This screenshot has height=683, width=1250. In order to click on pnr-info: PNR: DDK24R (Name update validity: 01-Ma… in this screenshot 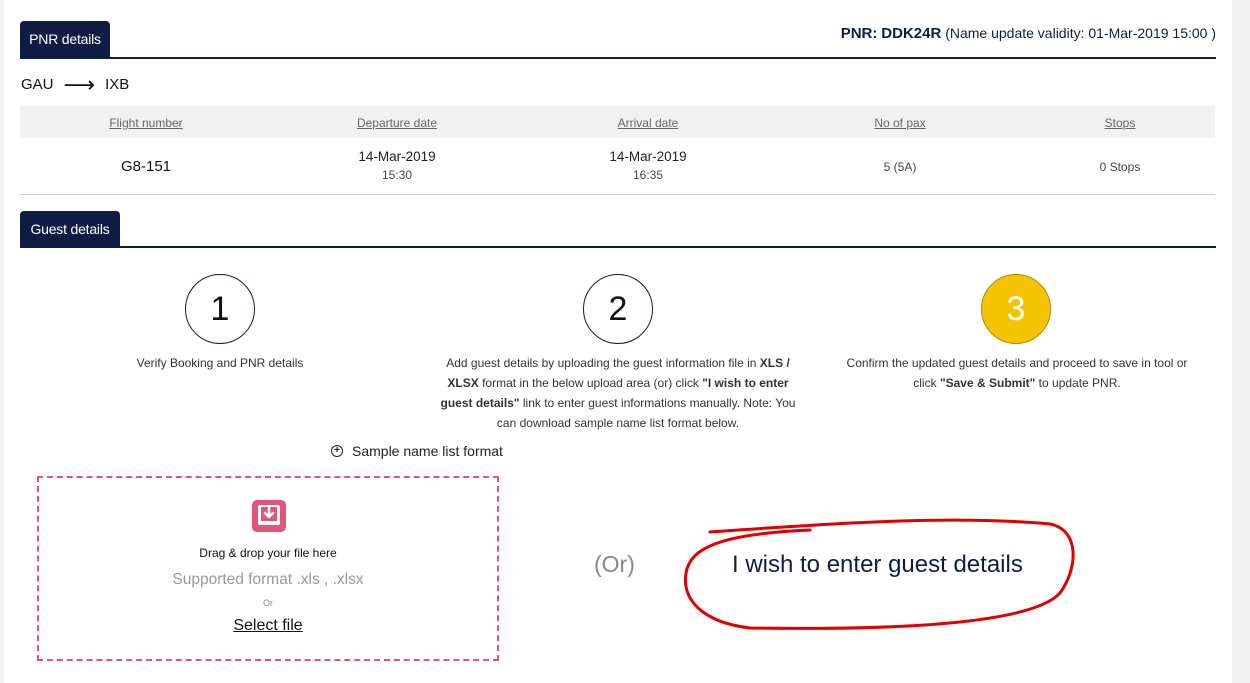, I will do `click(1028, 33)`.